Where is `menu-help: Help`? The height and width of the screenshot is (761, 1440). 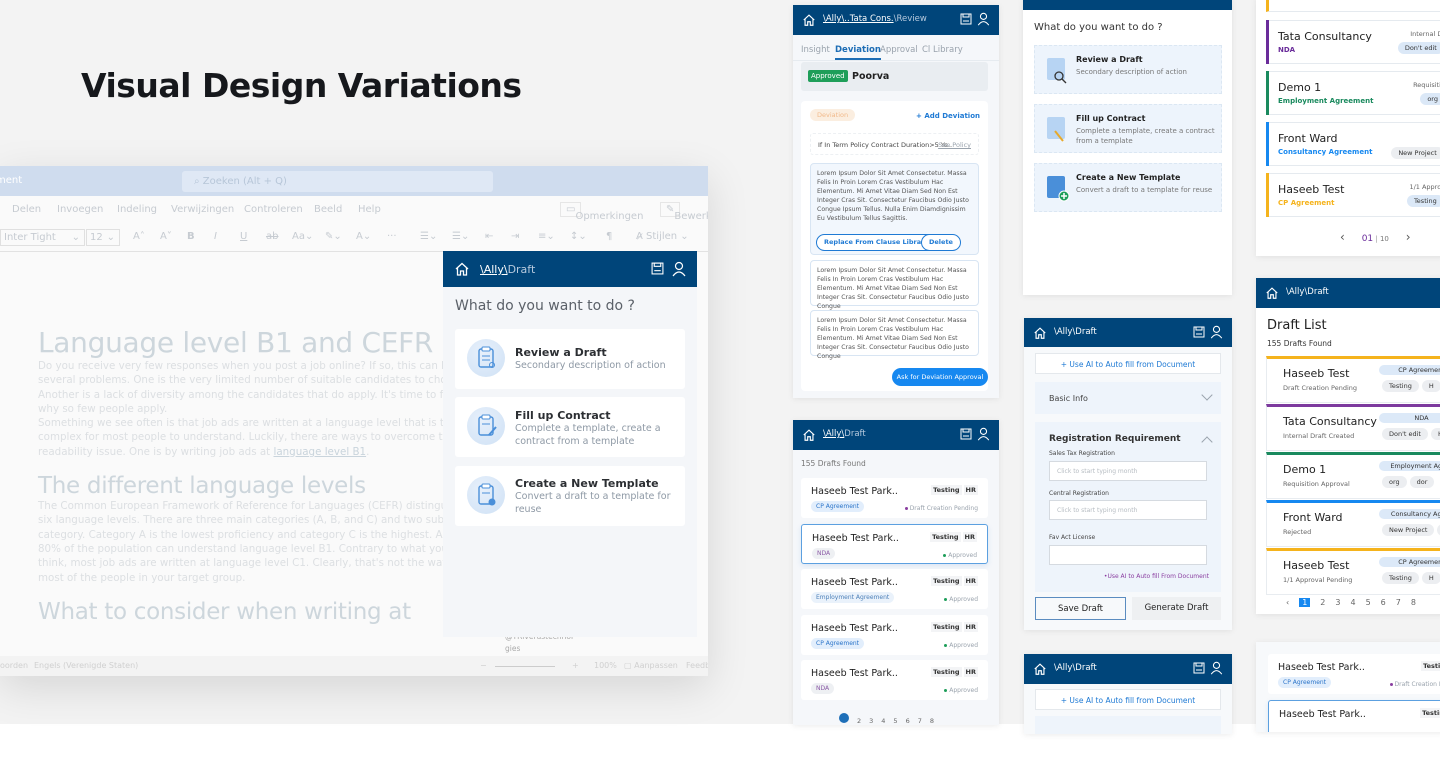
menu-help: Help is located at coordinates (369, 209).